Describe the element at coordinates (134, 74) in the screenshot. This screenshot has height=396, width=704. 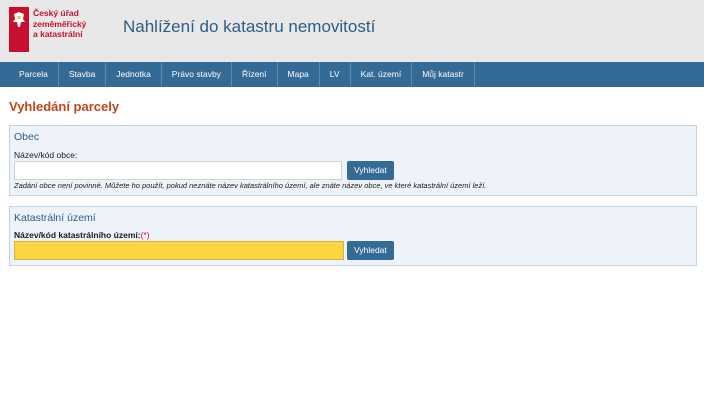
I see `nav-item-jednotka: Jednotka` at that location.